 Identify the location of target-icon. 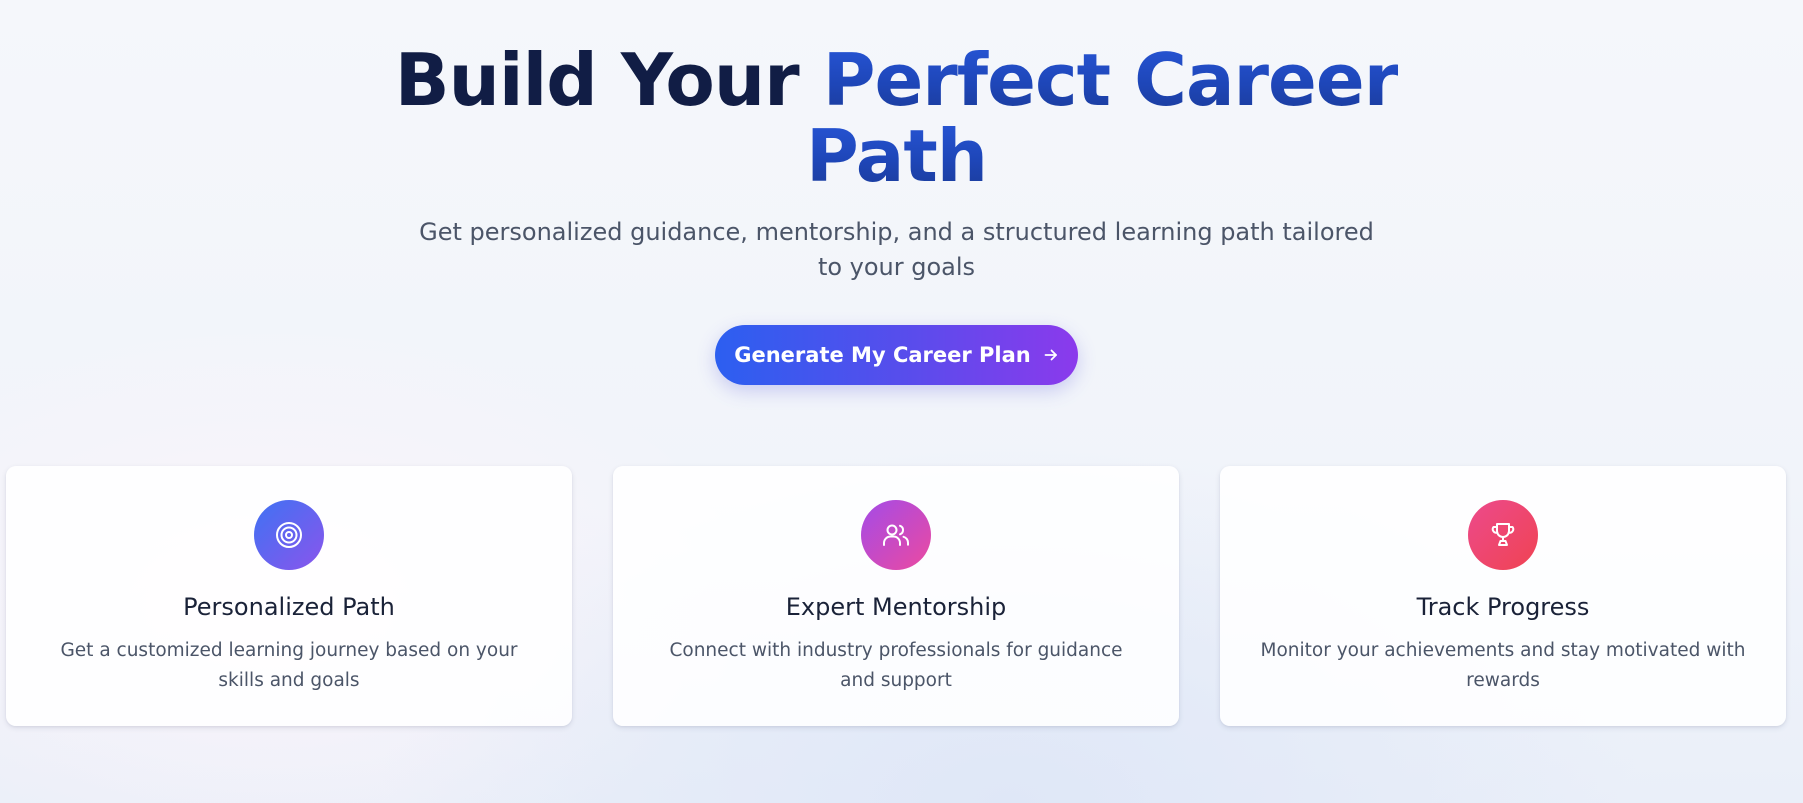
(289, 535).